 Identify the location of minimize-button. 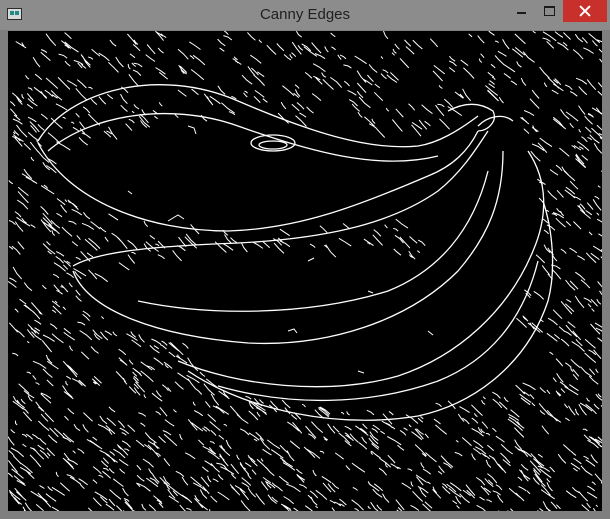
(521, 11).